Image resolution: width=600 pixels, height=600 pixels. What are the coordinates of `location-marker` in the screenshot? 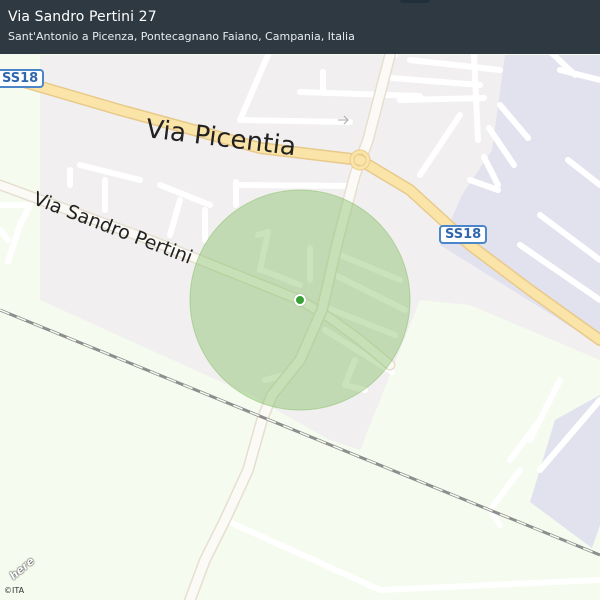 It's located at (300, 300).